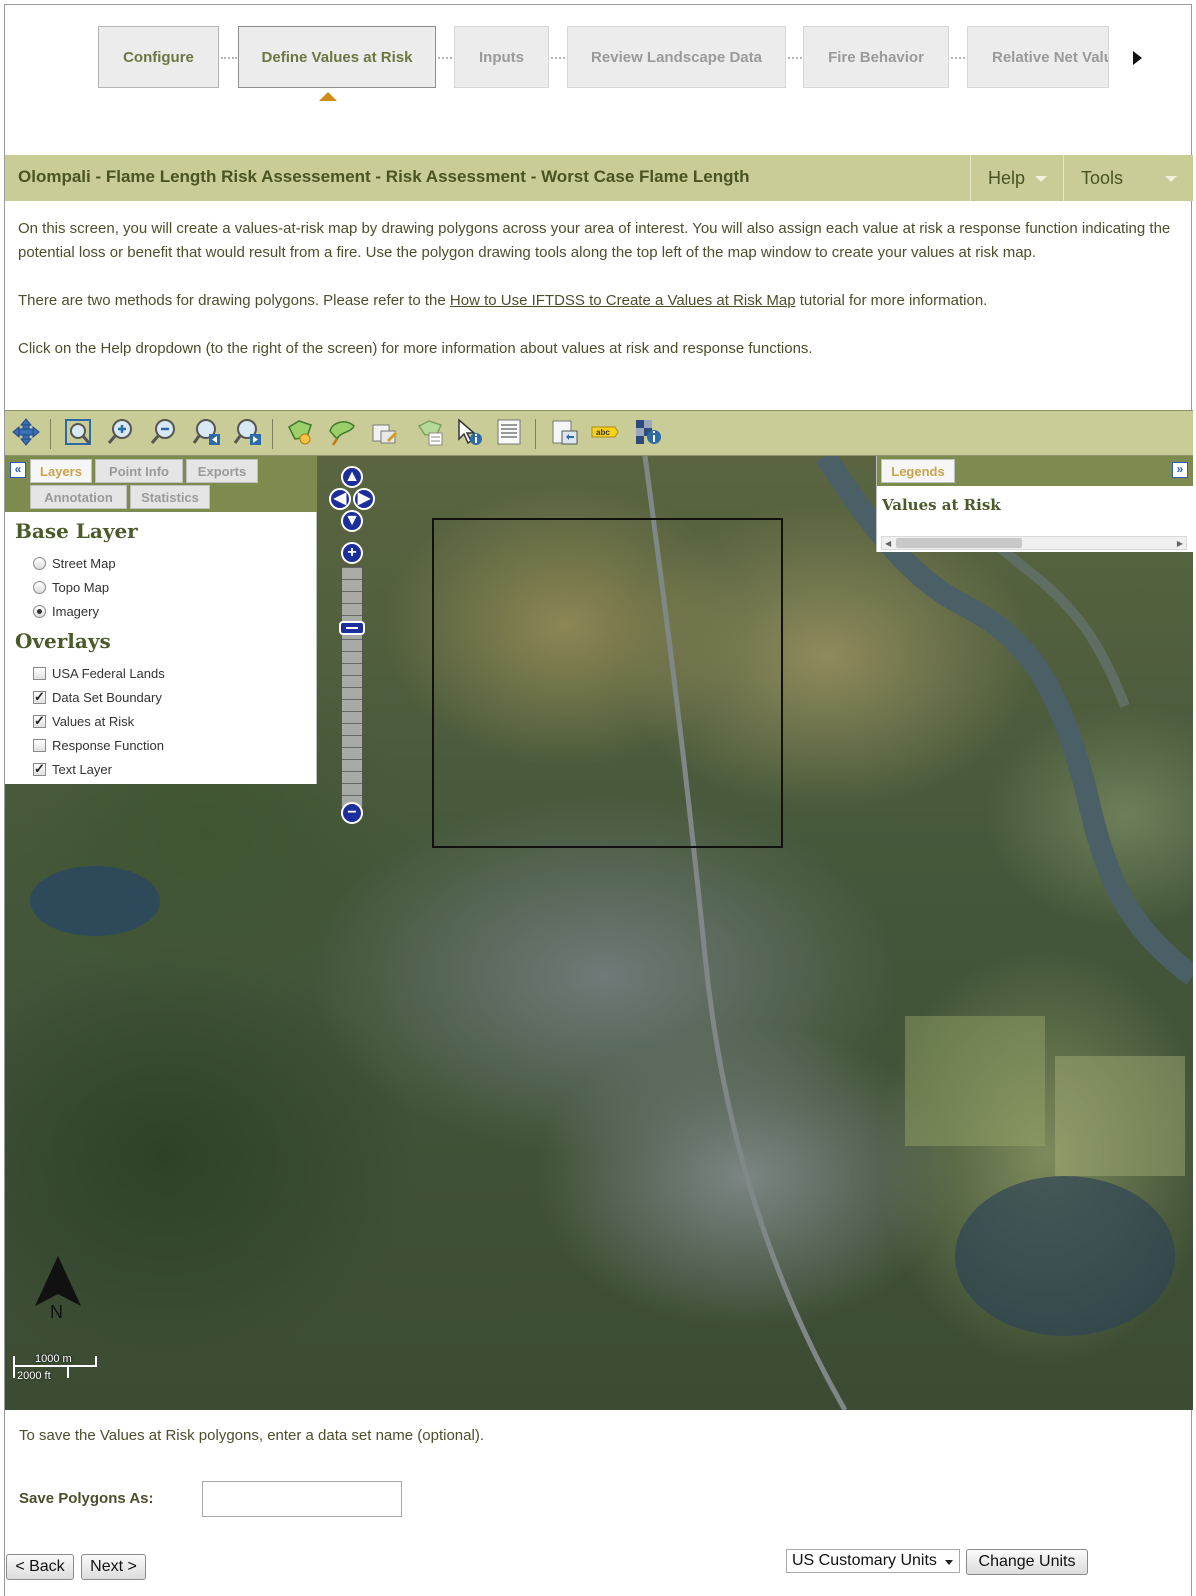 The image size is (1196, 1596). Describe the element at coordinates (352, 553) in the screenshot. I see `zoom-in-button: +` at that location.